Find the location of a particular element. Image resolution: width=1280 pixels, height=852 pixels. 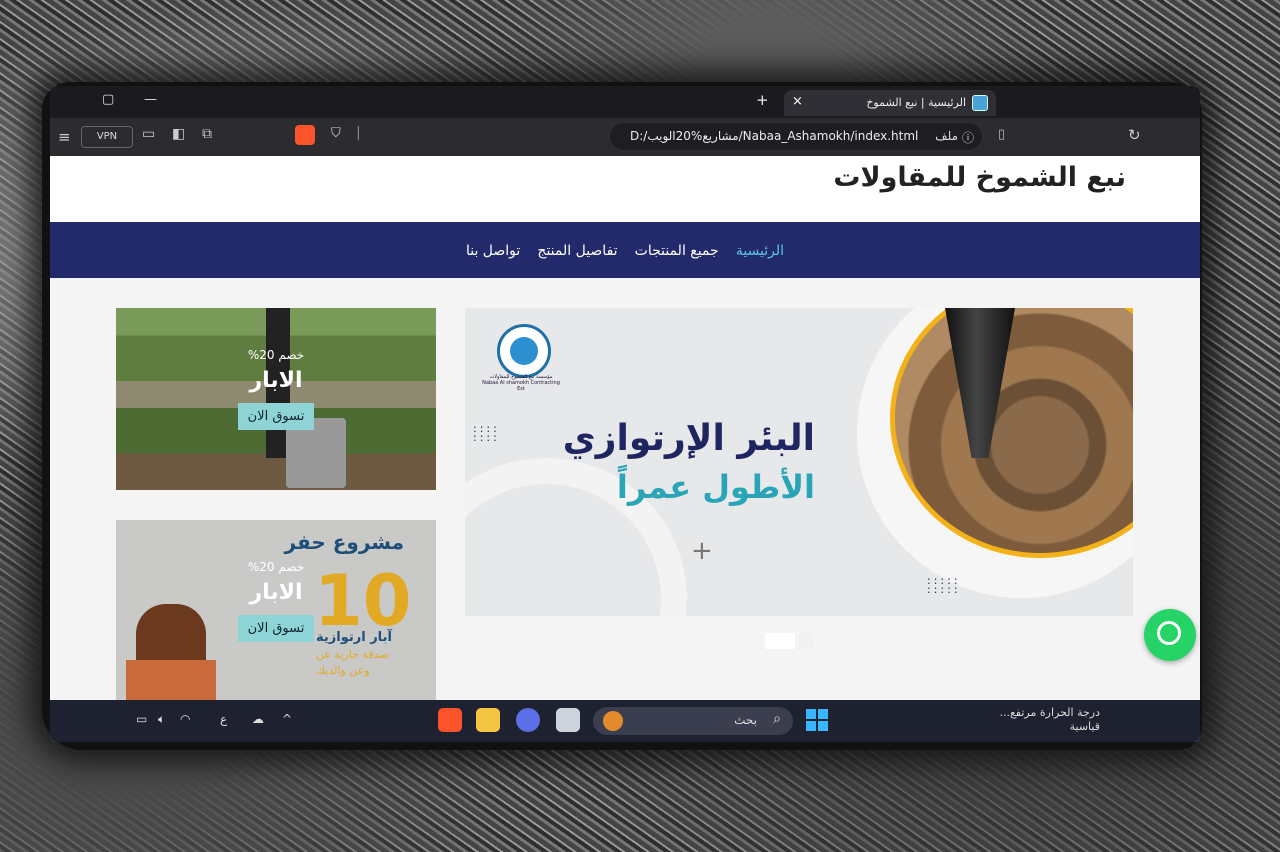

language-indicator: ع is located at coordinates (223, 719).